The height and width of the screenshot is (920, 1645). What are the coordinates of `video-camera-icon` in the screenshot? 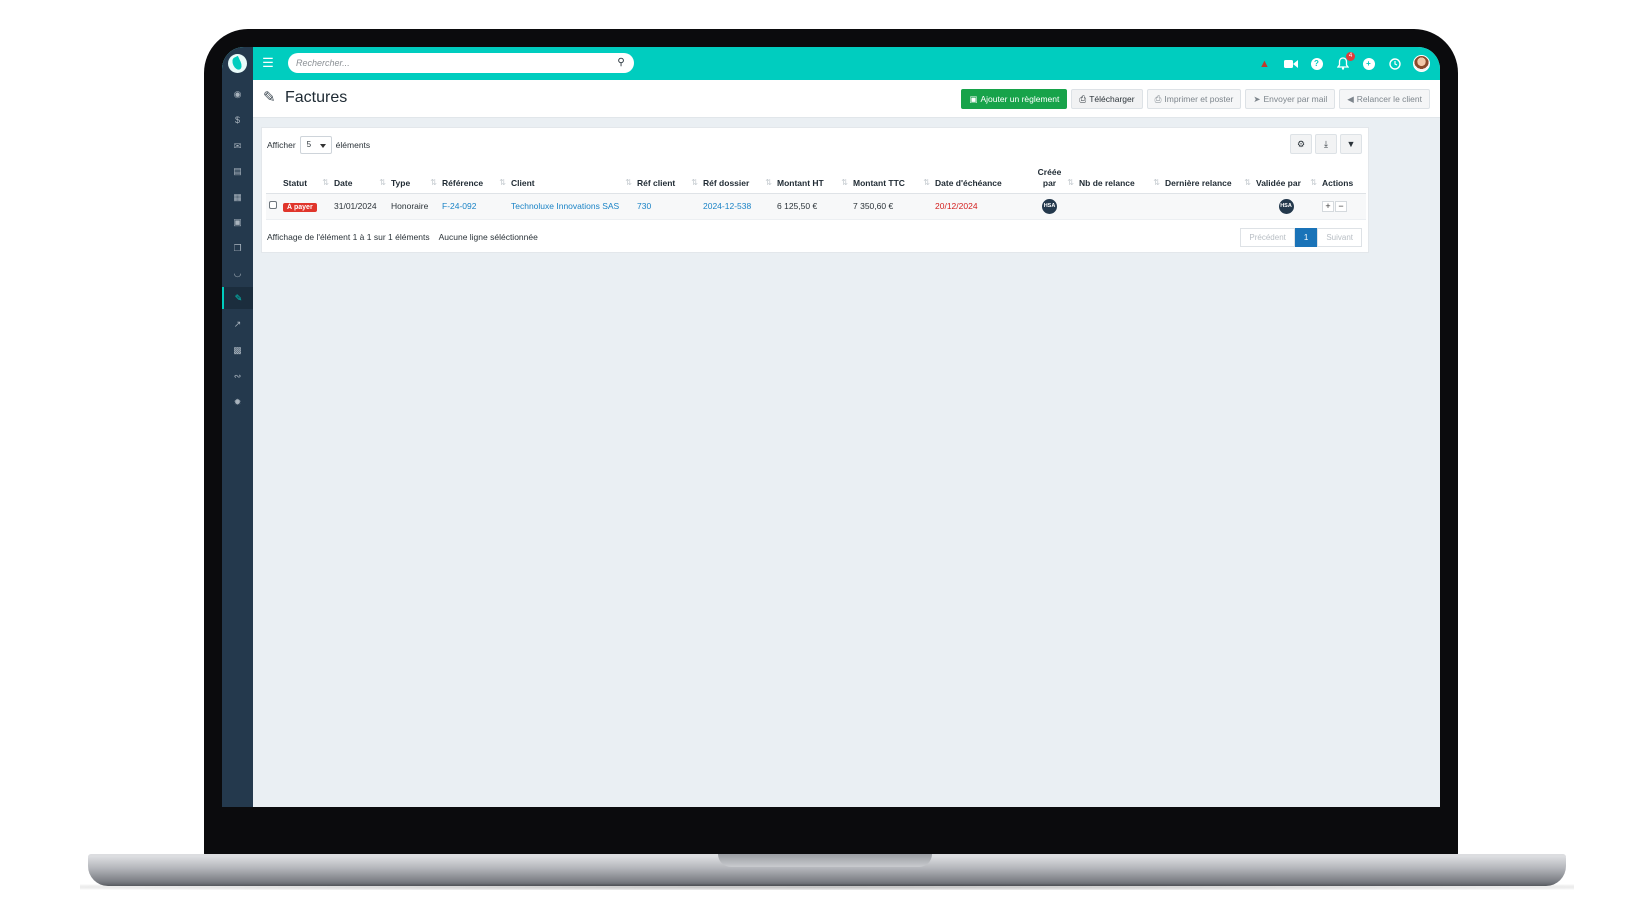 It's located at (1290, 63).